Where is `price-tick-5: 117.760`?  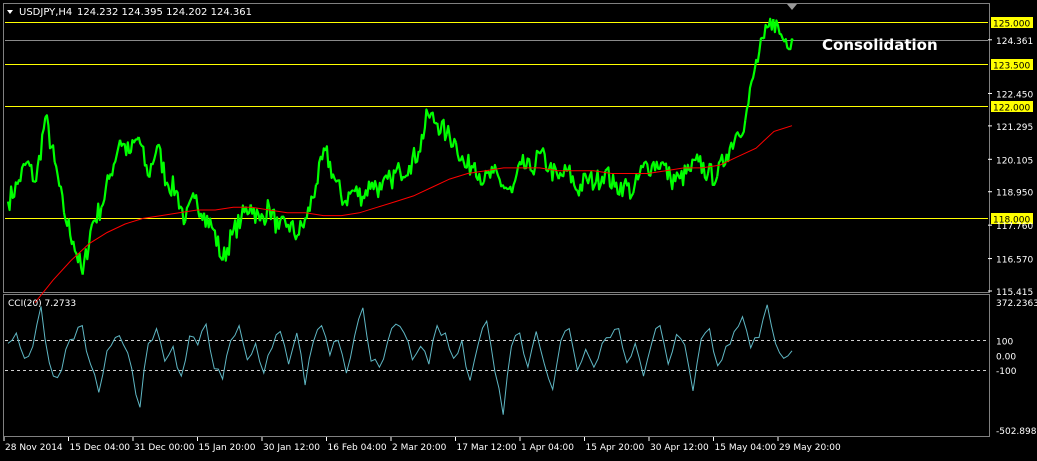
price-tick-5: 117.760 is located at coordinates (1014, 227).